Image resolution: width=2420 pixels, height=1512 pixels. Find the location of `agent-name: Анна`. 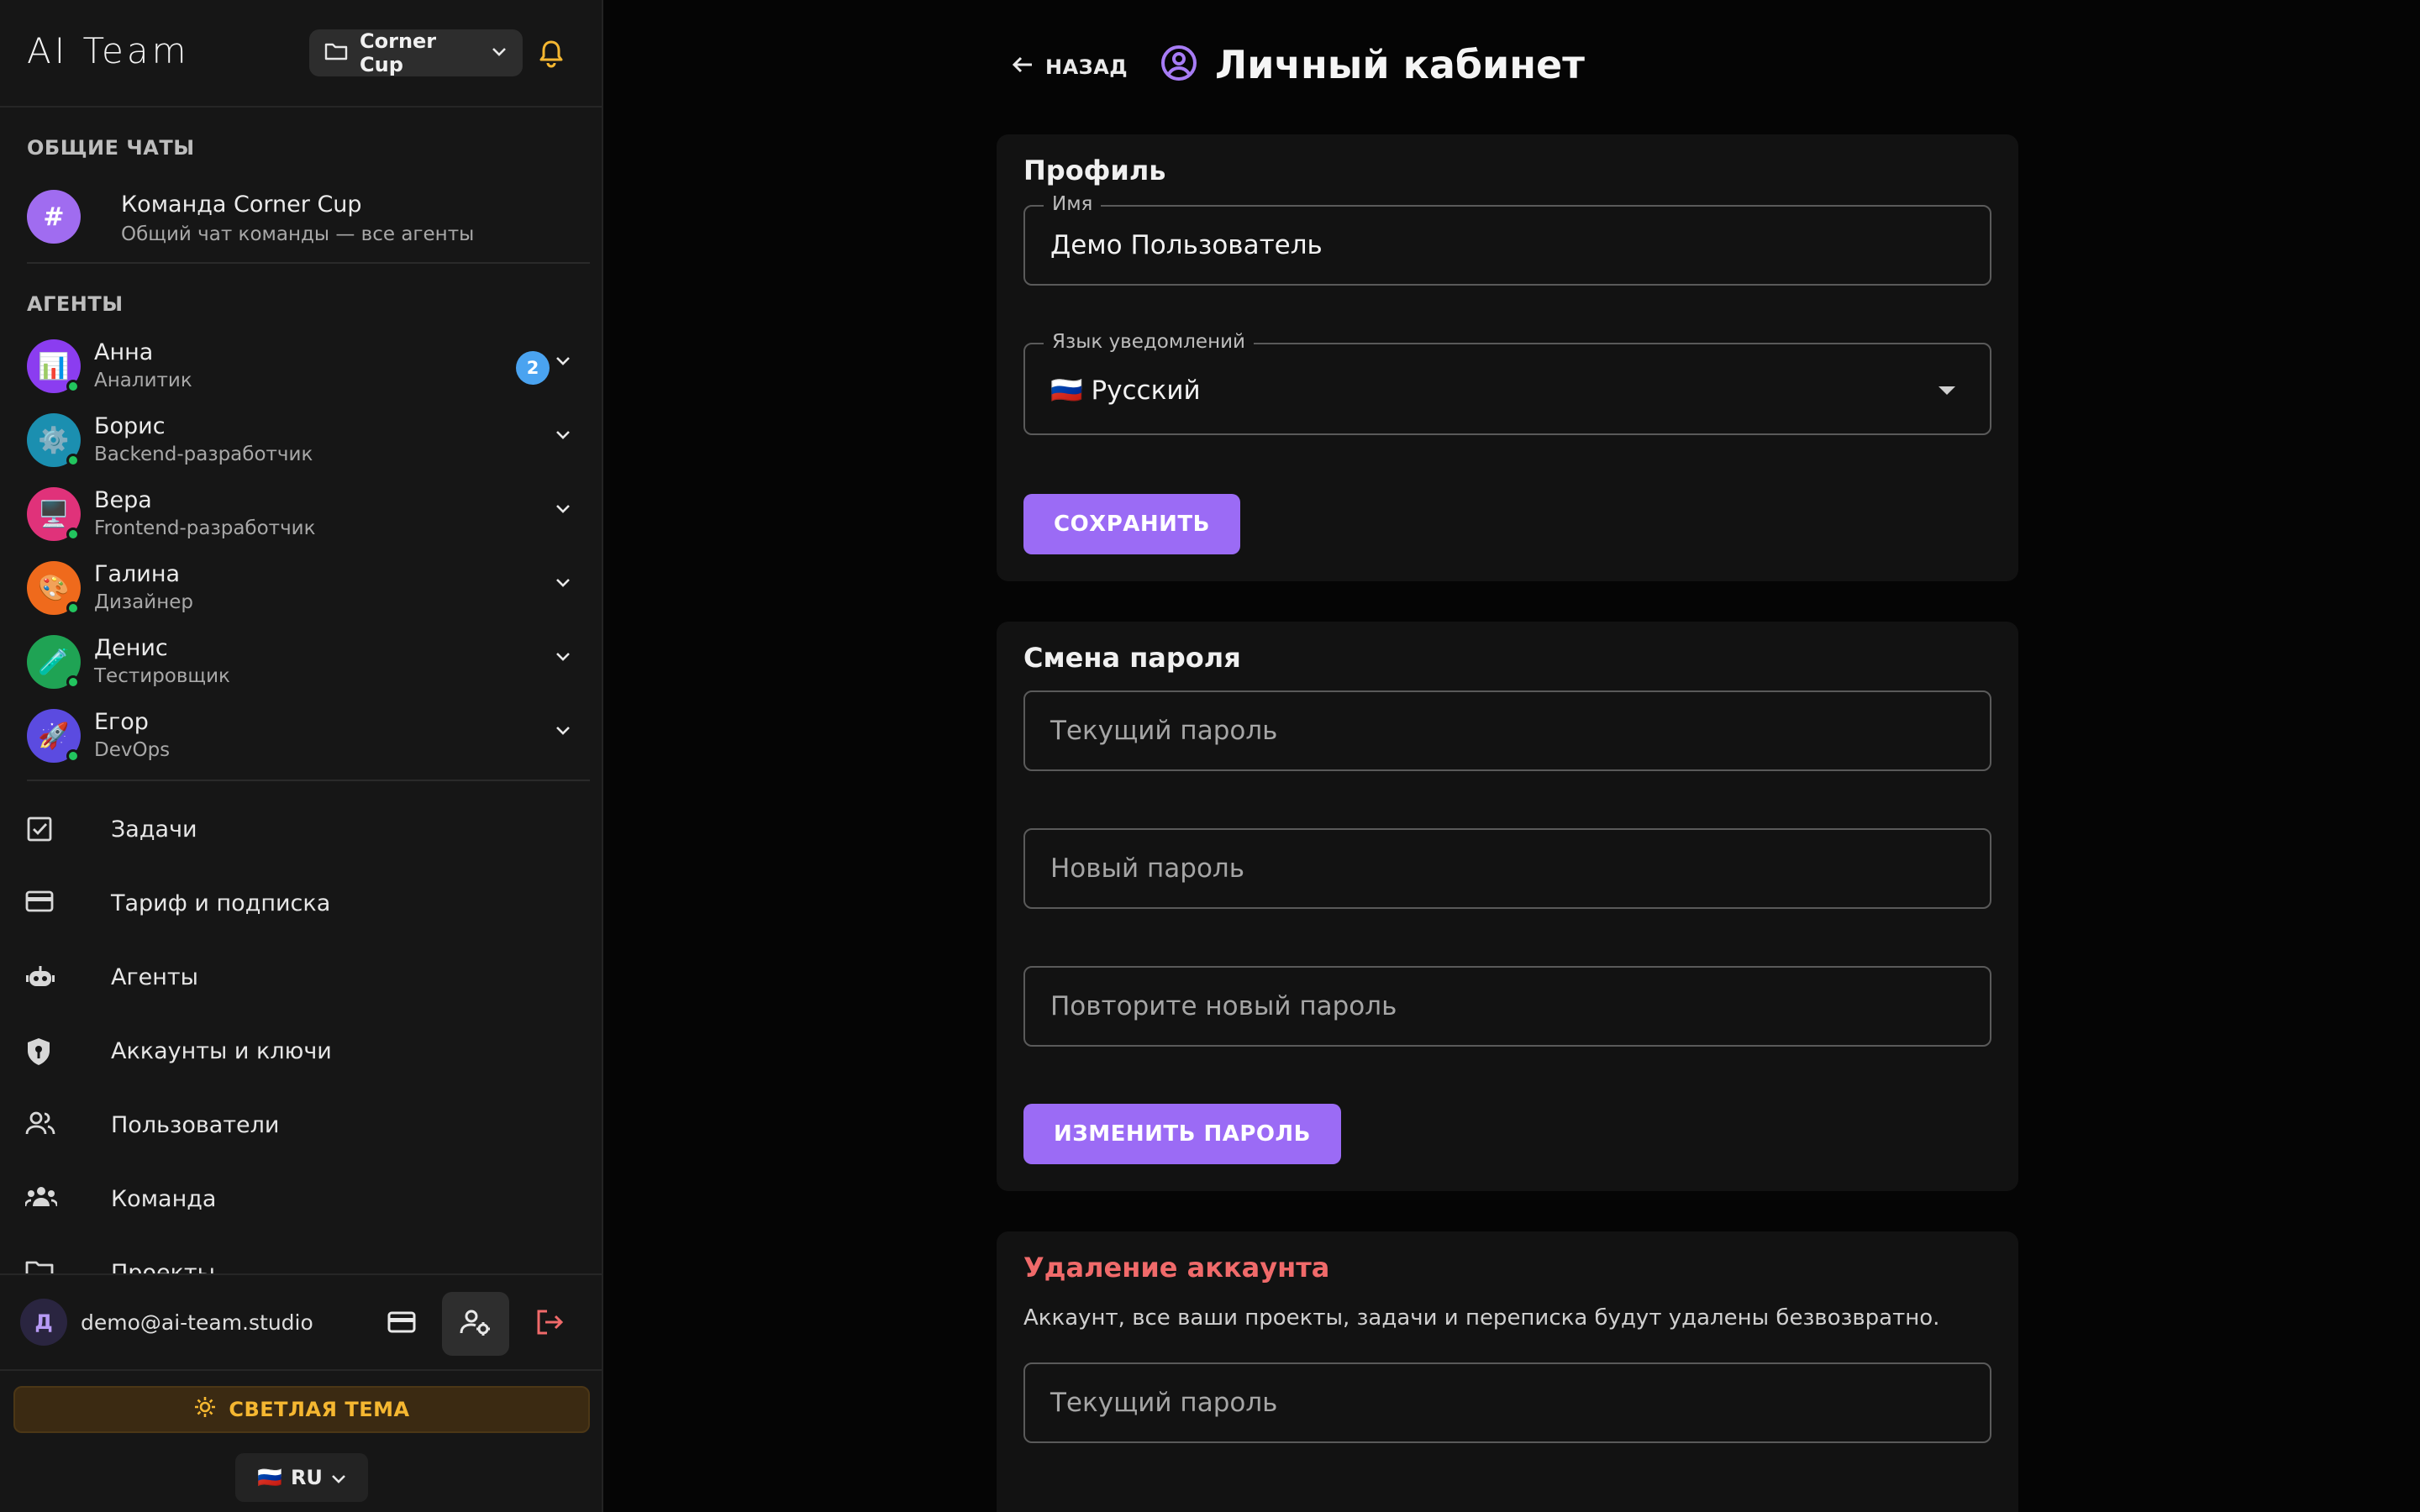

agent-name: Анна is located at coordinates (124, 352).